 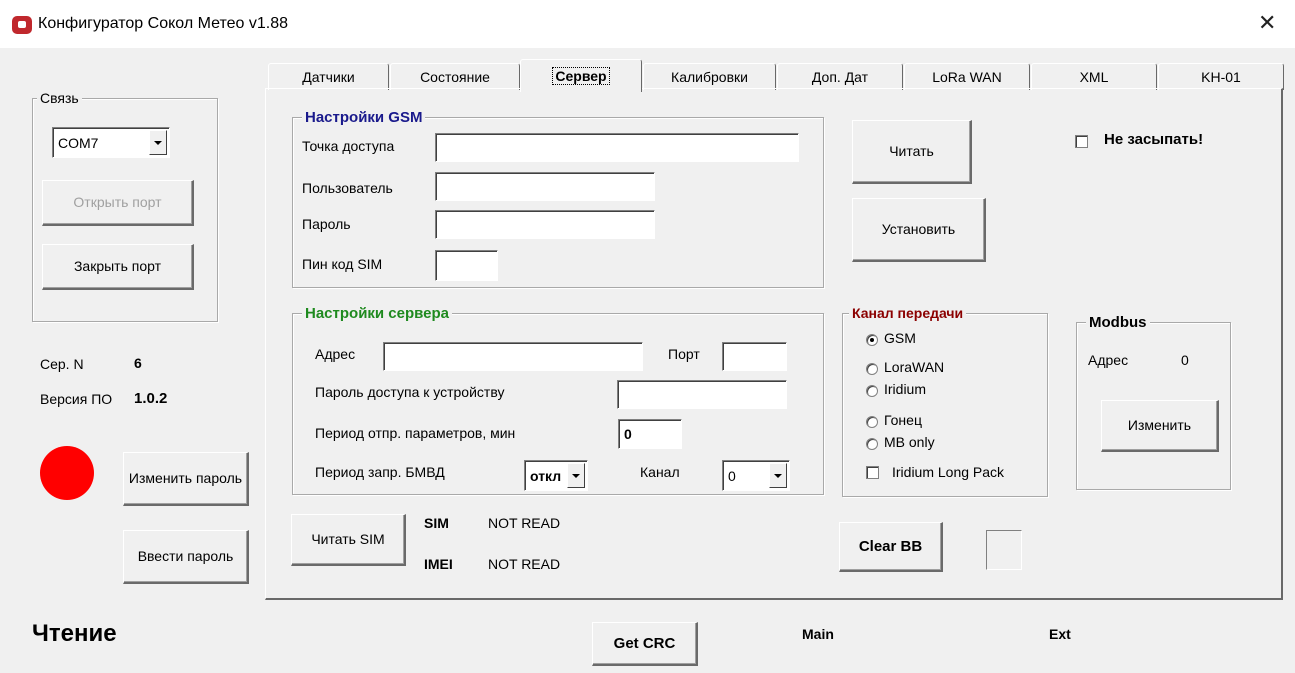 What do you see at coordinates (545, 186) in the screenshot?
I see `user-input` at bounding box center [545, 186].